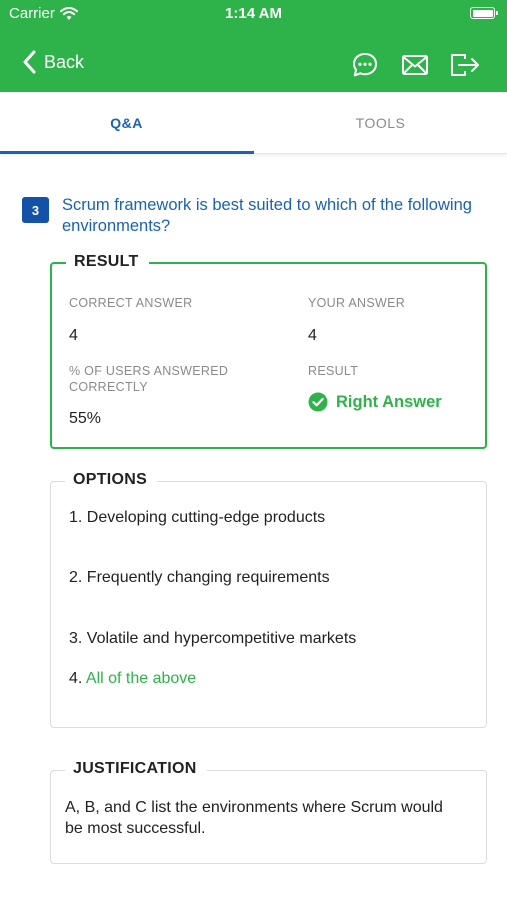 Image resolution: width=507 pixels, height=900 pixels. I want to click on app-header: Carrier 1:14 AM Back, so click(253, 46).